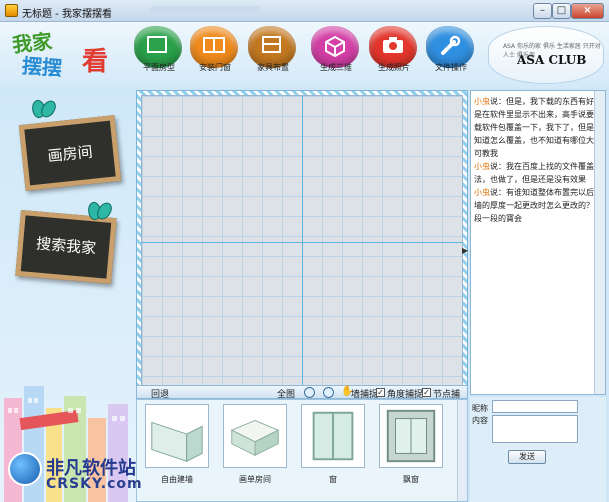  I want to click on item-label: 画单房间, so click(255, 479).